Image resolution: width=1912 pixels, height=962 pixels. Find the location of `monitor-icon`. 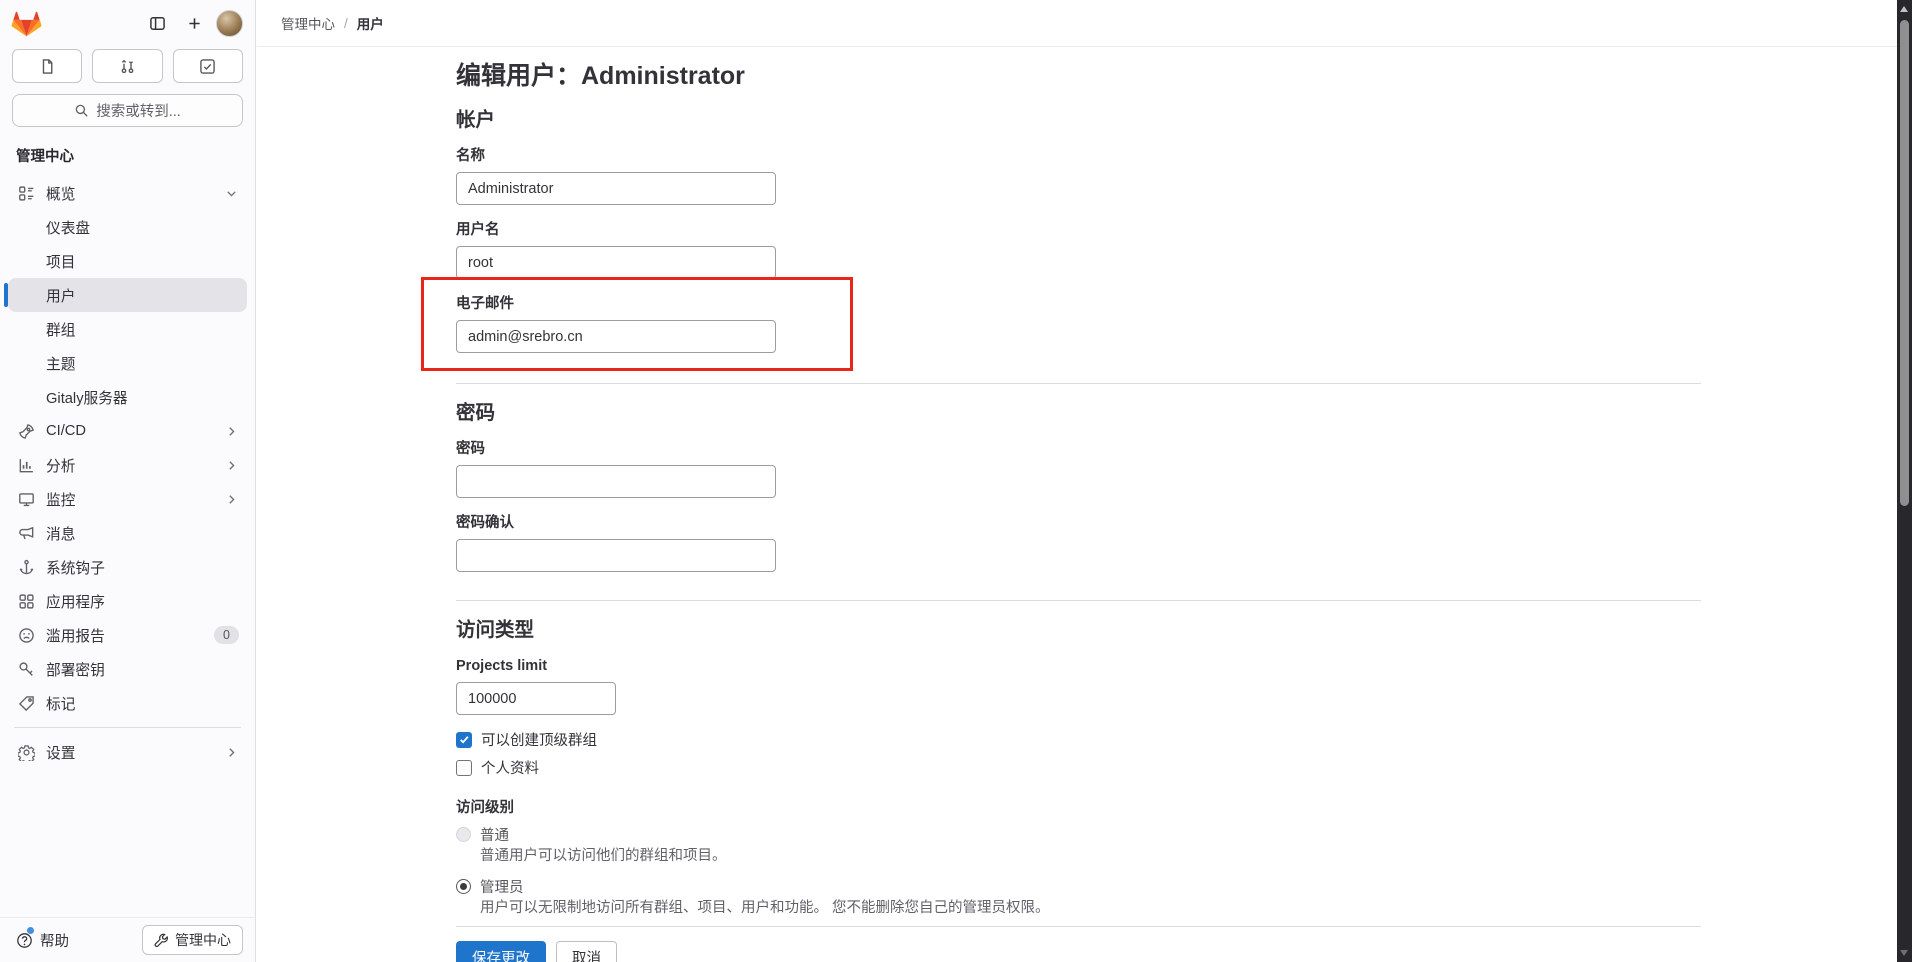

monitor-icon is located at coordinates (26, 499).